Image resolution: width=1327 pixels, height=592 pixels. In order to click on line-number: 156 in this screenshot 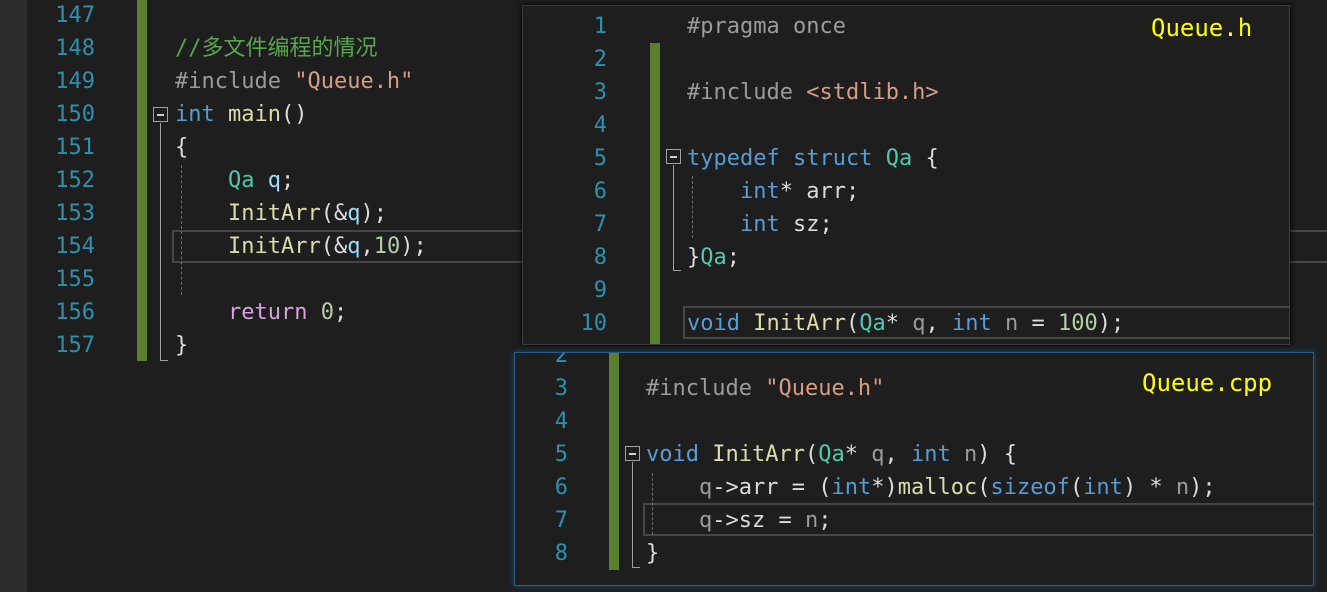, I will do `click(75, 312)`.